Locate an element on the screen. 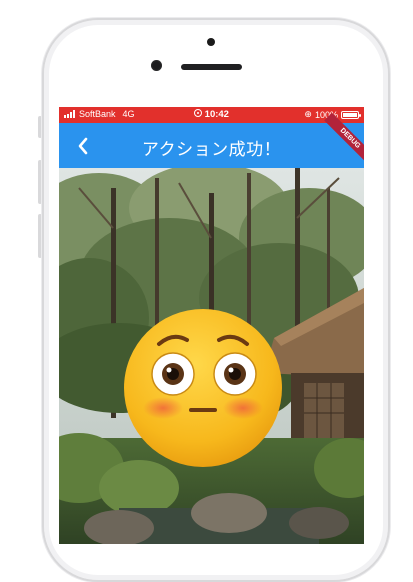 This screenshot has height=582, width=413. status-time: 10:42 is located at coordinates (216, 114).